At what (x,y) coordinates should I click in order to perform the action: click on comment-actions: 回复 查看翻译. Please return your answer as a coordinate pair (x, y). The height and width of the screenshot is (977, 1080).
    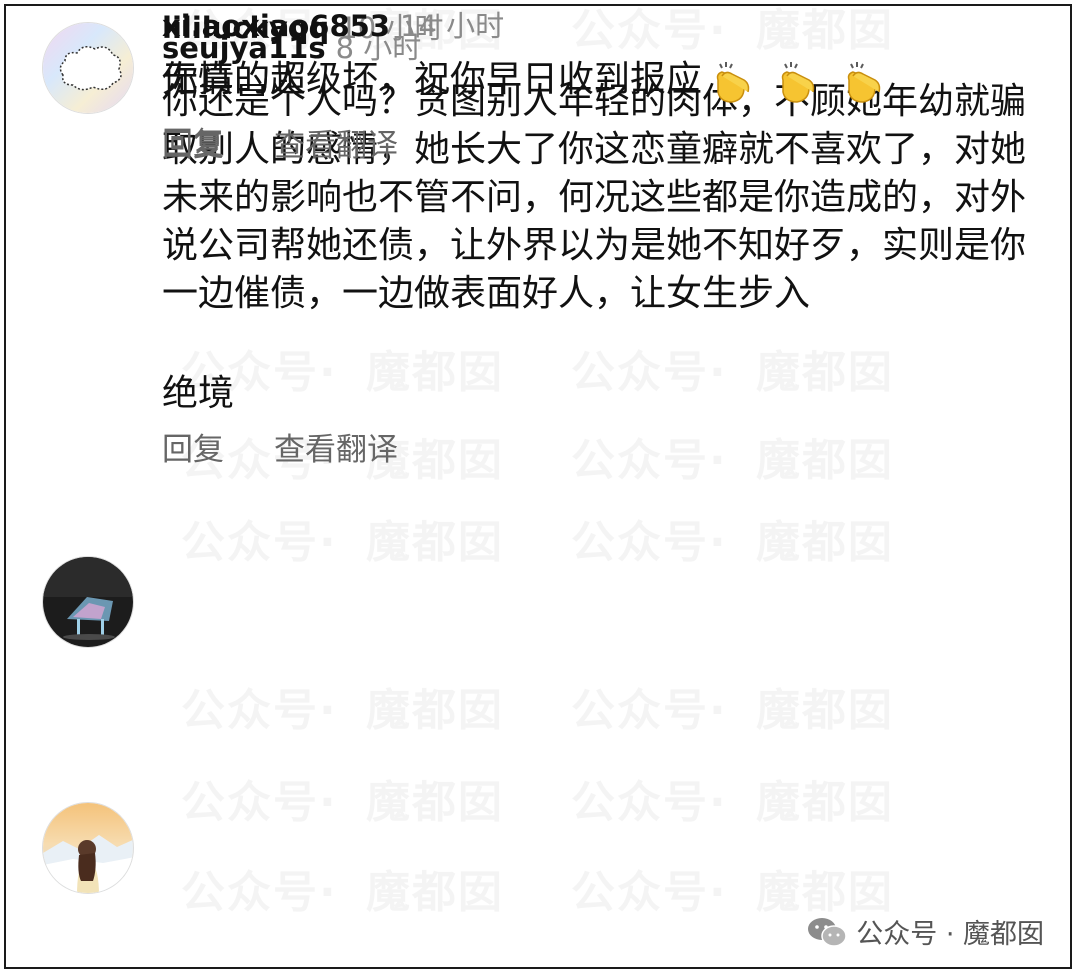
    Looking at the image, I should click on (305, 450).